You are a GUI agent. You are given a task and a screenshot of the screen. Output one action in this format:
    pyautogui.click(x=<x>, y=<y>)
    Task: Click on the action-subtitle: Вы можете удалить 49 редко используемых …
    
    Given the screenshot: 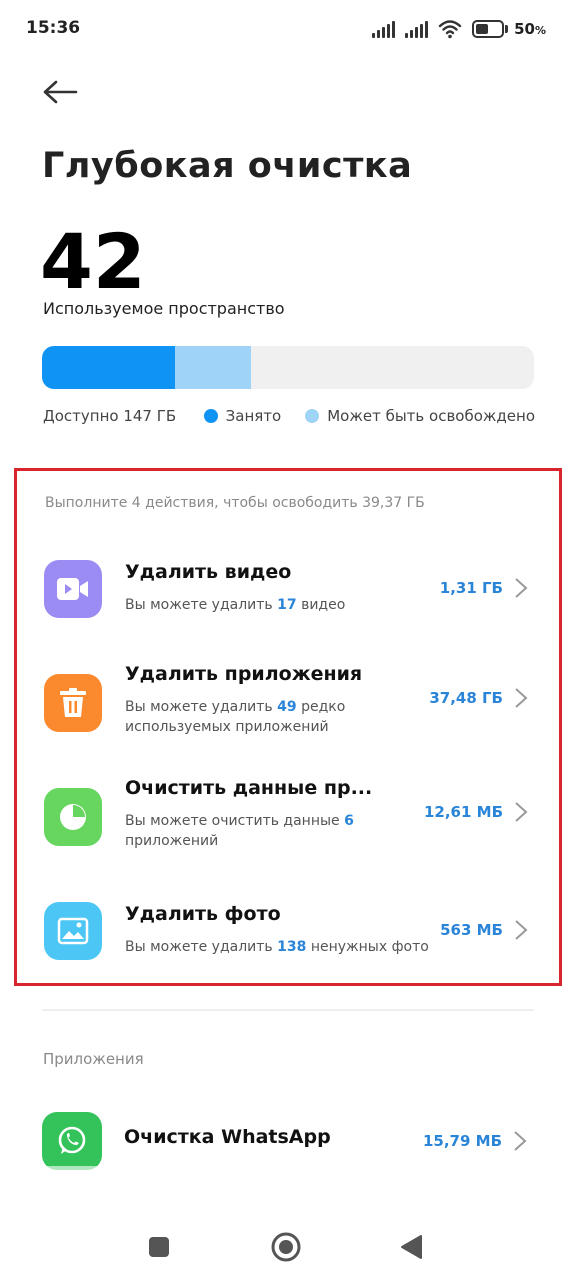 What is the action you would take?
    pyautogui.click(x=235, y=717)
    